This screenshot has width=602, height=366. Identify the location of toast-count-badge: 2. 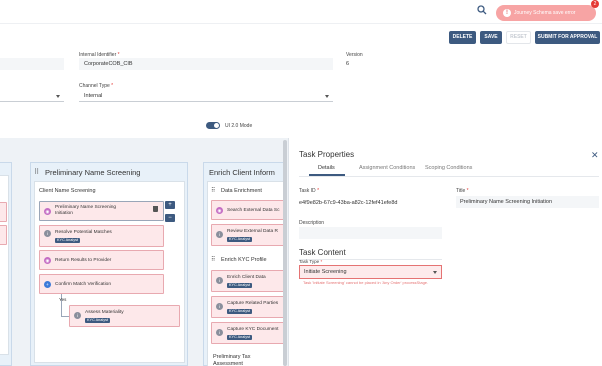
(595, 4).